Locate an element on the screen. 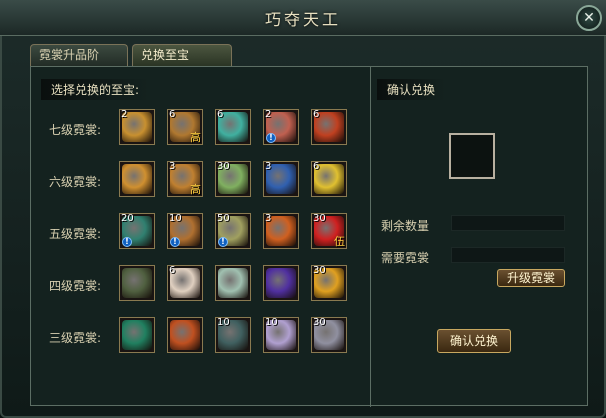 The image size is (606, 418). row-label-0: 七级霓裳: is located at coordinates (75, 130).